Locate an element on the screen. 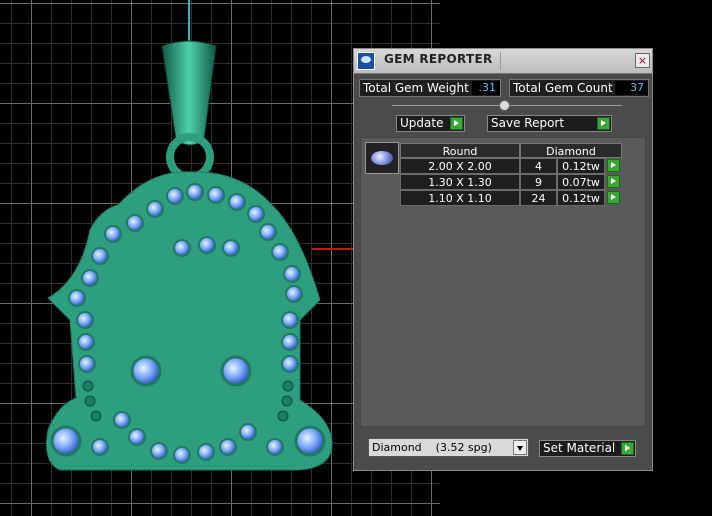 This screenshot has width=712, height=516. total-gem-count-value: 37 is located at coordinates (631, 88).